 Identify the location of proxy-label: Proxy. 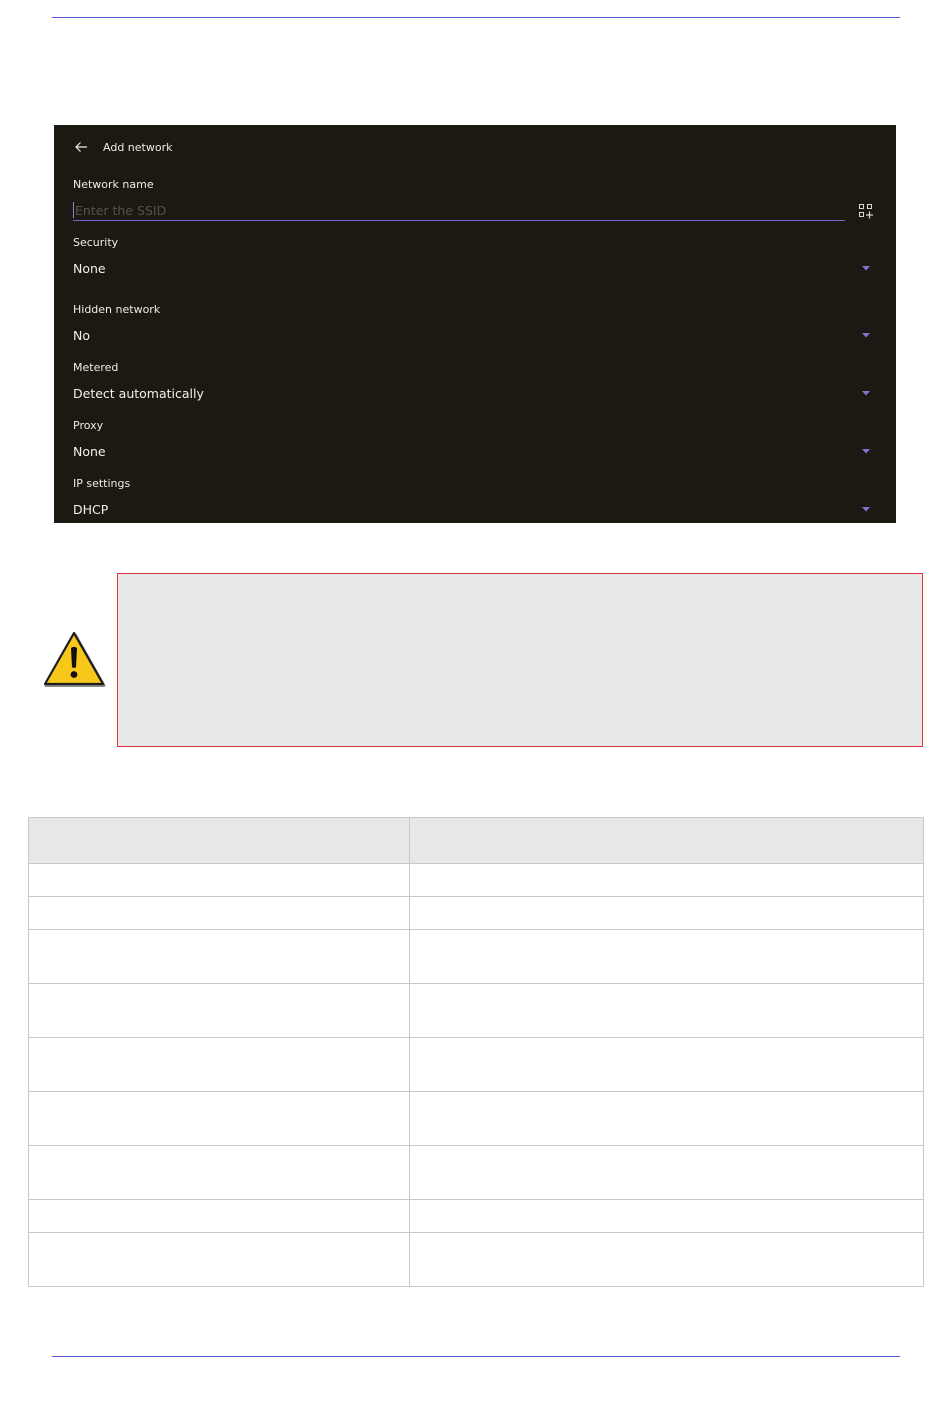
(88, 425).